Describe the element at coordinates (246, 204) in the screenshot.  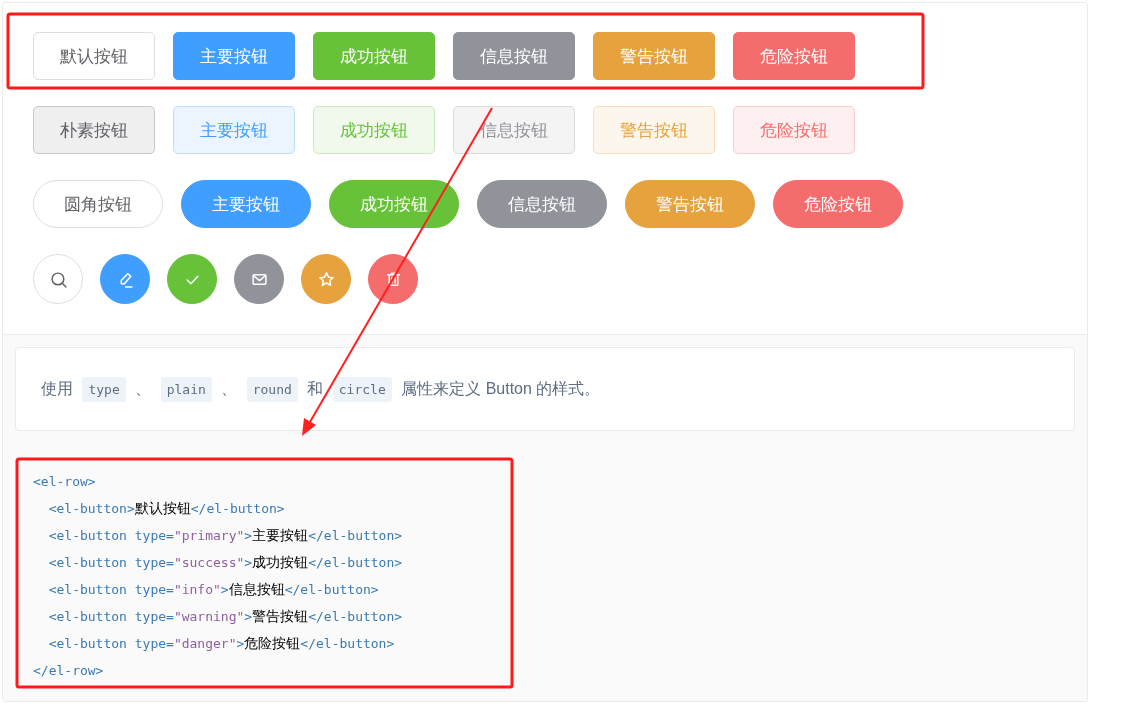
I see `round-button: 主要按钮` at that location.